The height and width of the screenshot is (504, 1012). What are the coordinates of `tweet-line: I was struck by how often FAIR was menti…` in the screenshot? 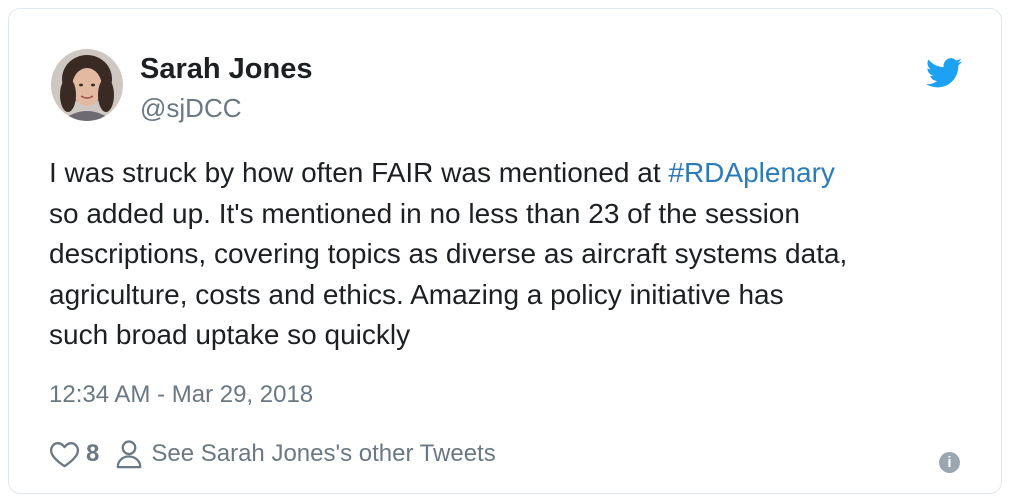 It's located at (514, 173).